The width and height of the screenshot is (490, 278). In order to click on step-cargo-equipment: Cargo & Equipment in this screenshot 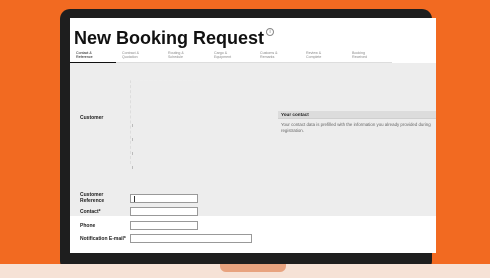, I will do `click(231, 56)`.